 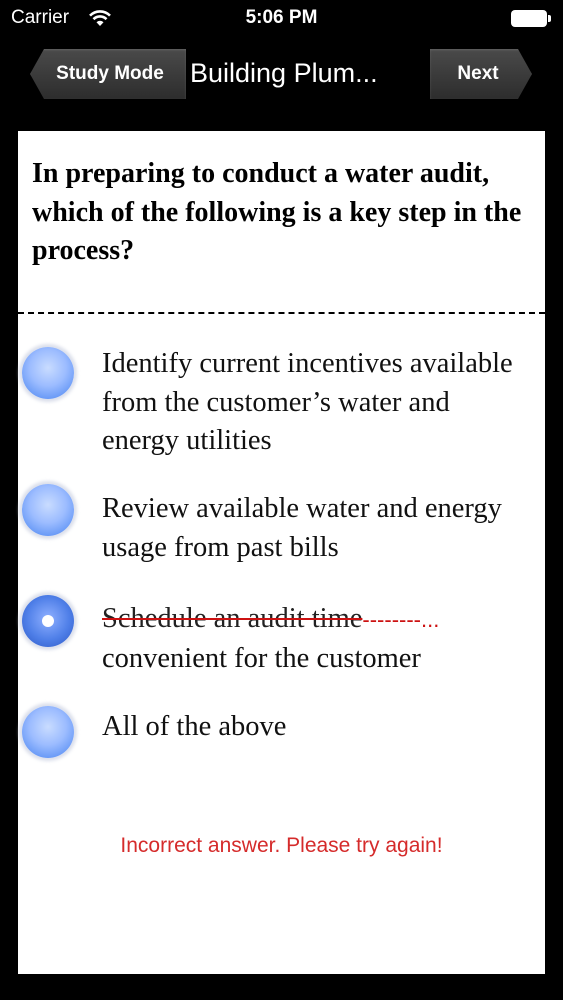 I want to click on navigation-bar: Study Mode Building Plum... Next, so click(x=281, y=76).